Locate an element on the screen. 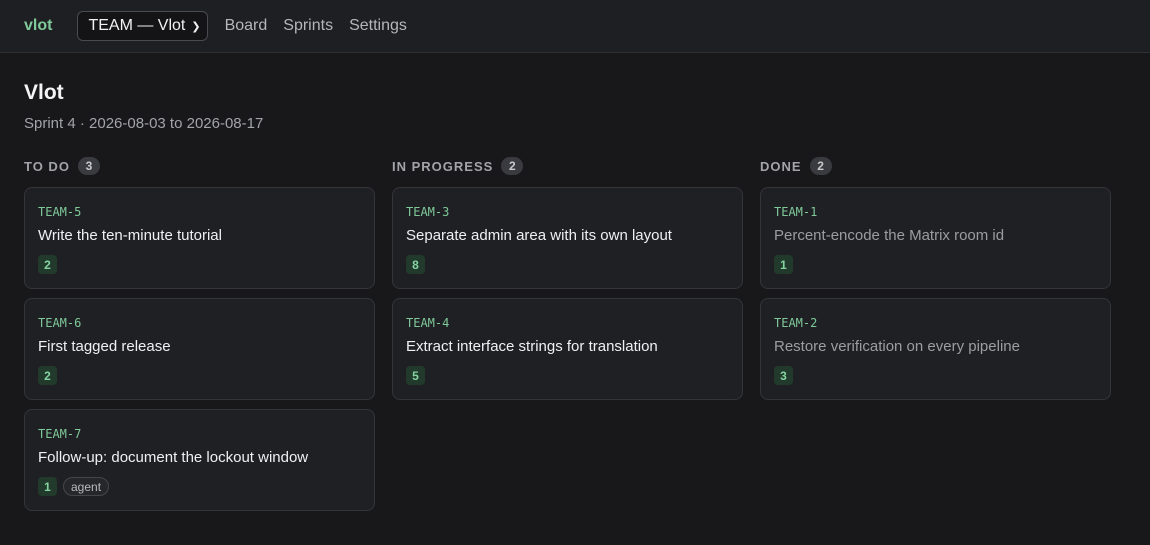 This screenshot has width=1150, height=545. issue-title: First tagged release is located at coordinates (104, 346).